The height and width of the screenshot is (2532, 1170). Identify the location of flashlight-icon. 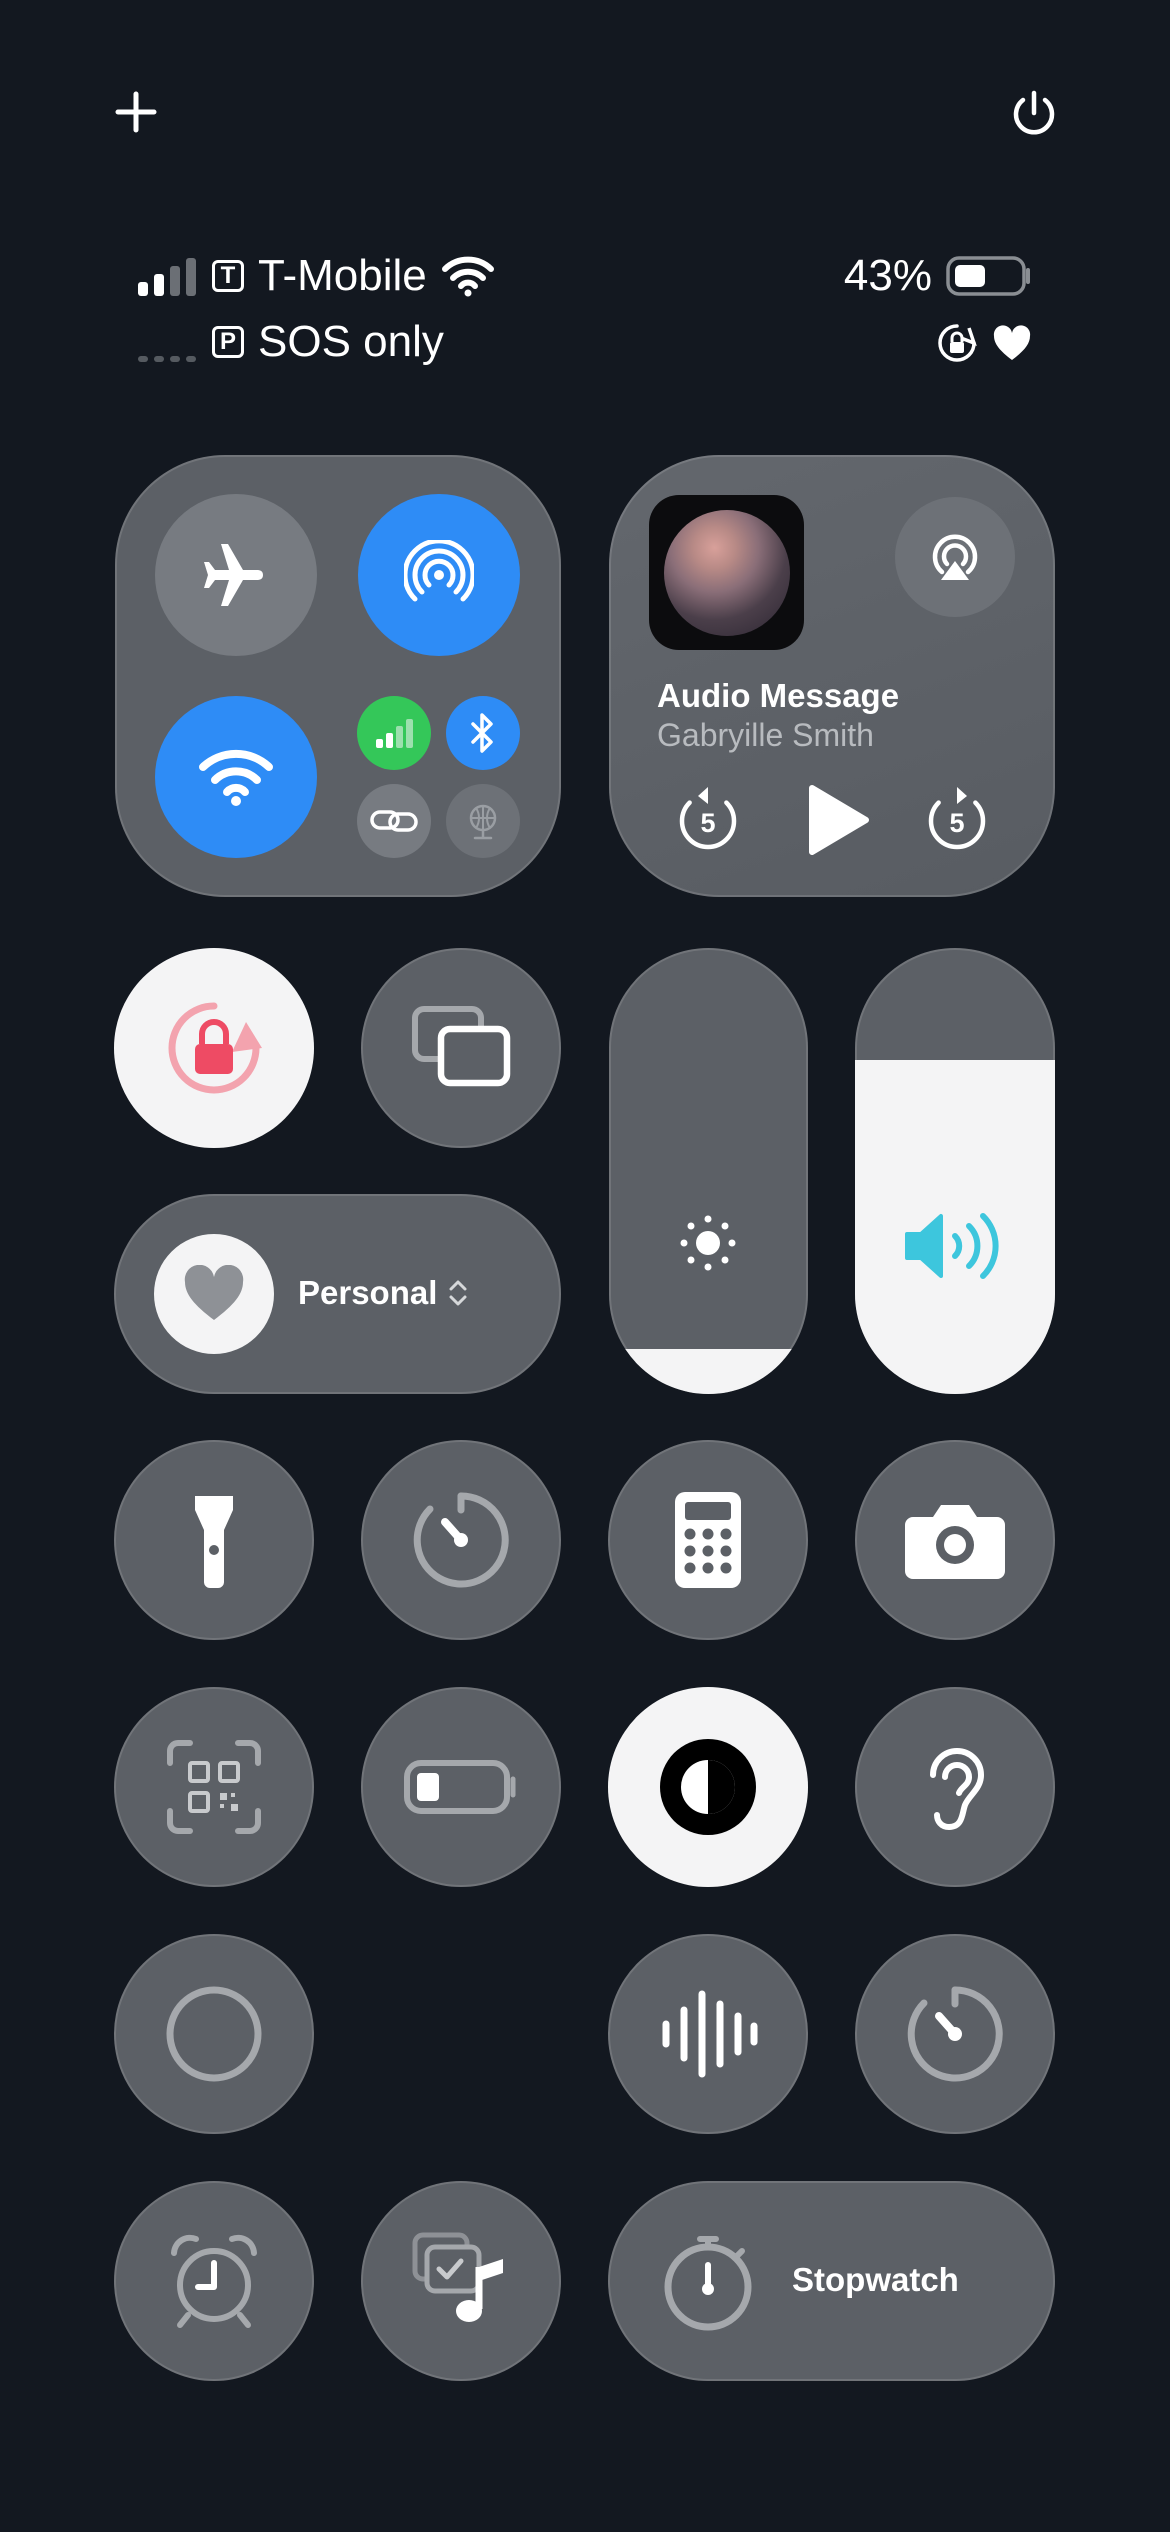
(214, 1542).